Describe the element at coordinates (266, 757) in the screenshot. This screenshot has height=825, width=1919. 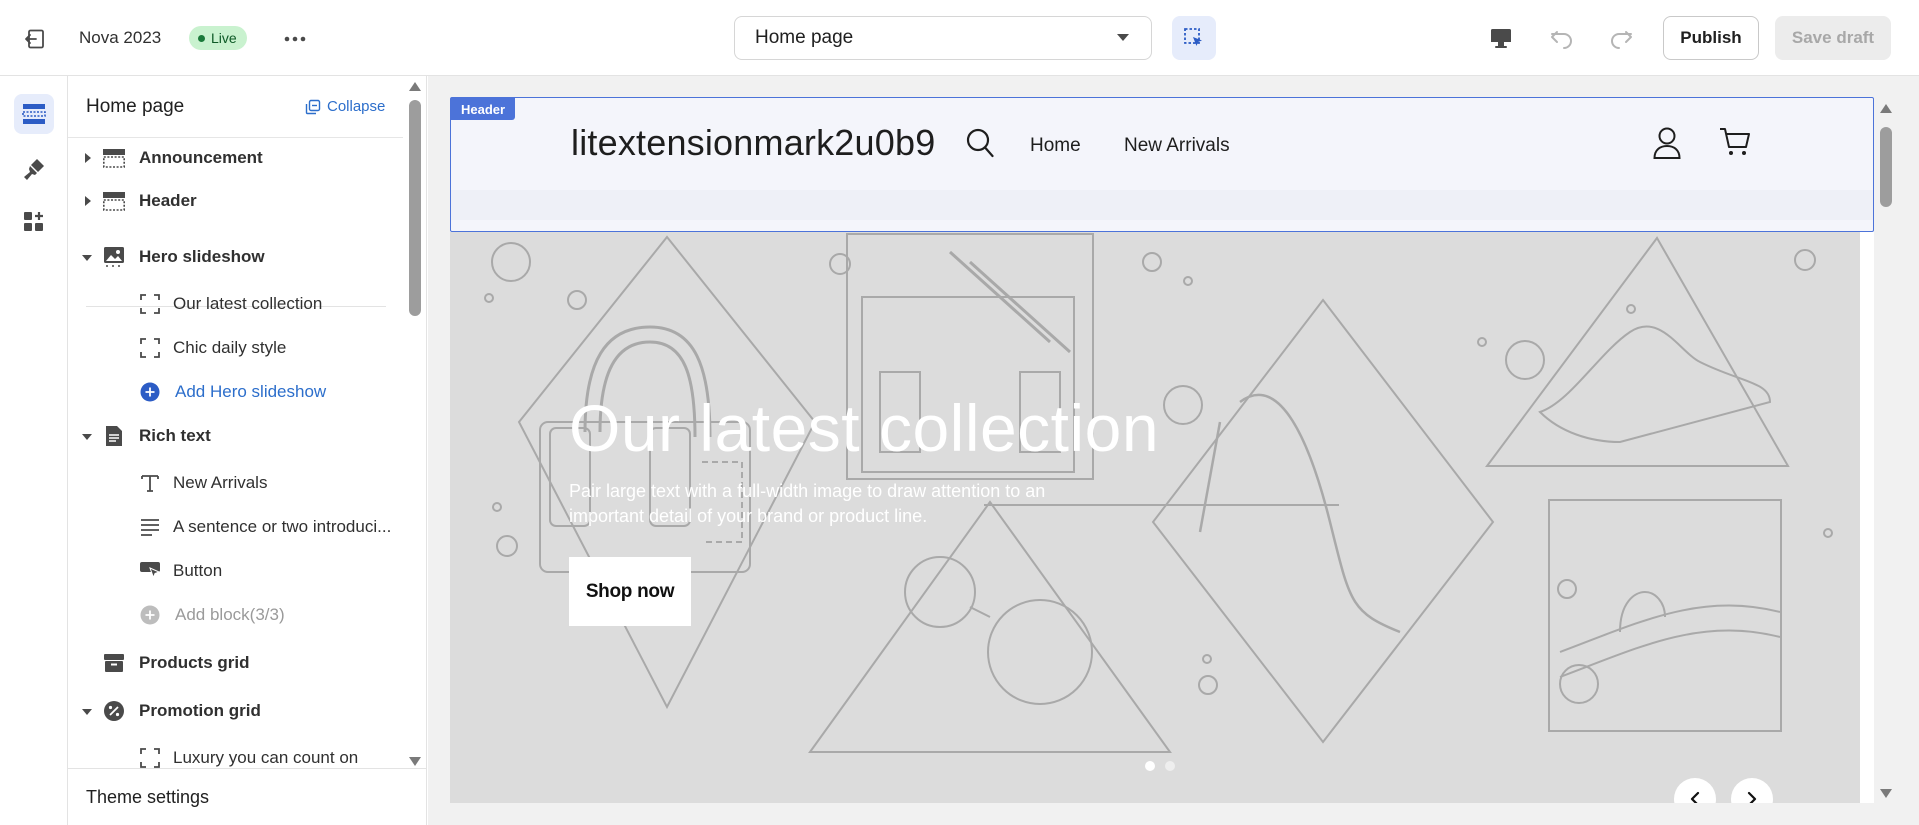
I see `block-item-label: Luxury you can count on` at that location.